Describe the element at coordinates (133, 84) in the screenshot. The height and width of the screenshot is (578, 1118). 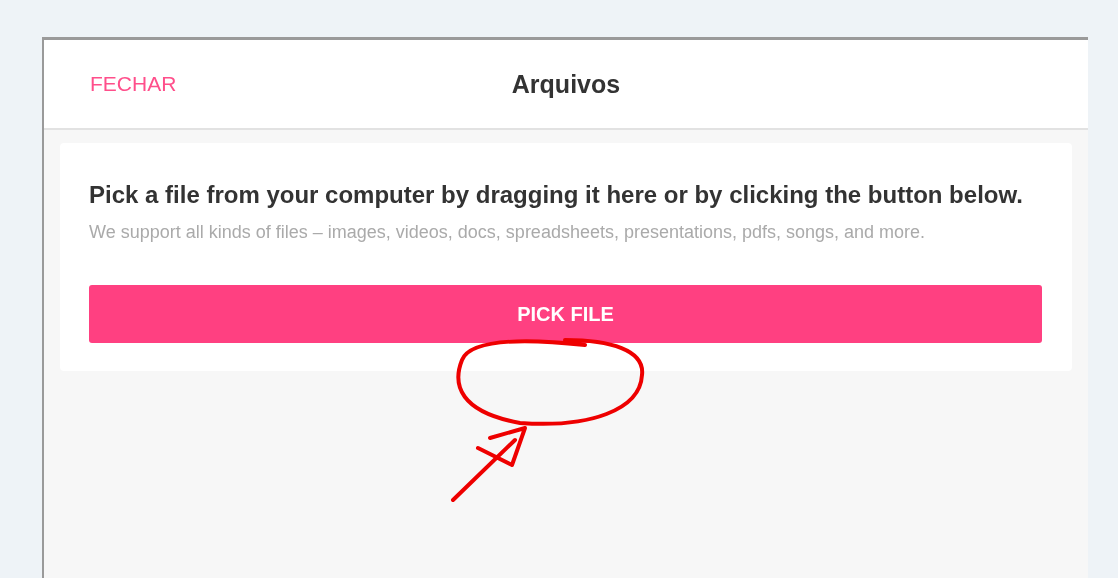
I see `close-link: FECHAR` at that location.